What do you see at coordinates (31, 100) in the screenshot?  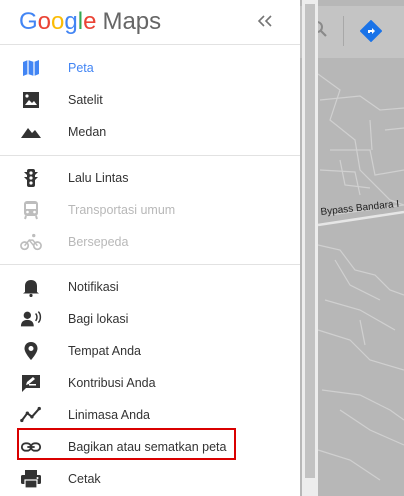 I see `satellite-icon` at bounding box center [31, 100].